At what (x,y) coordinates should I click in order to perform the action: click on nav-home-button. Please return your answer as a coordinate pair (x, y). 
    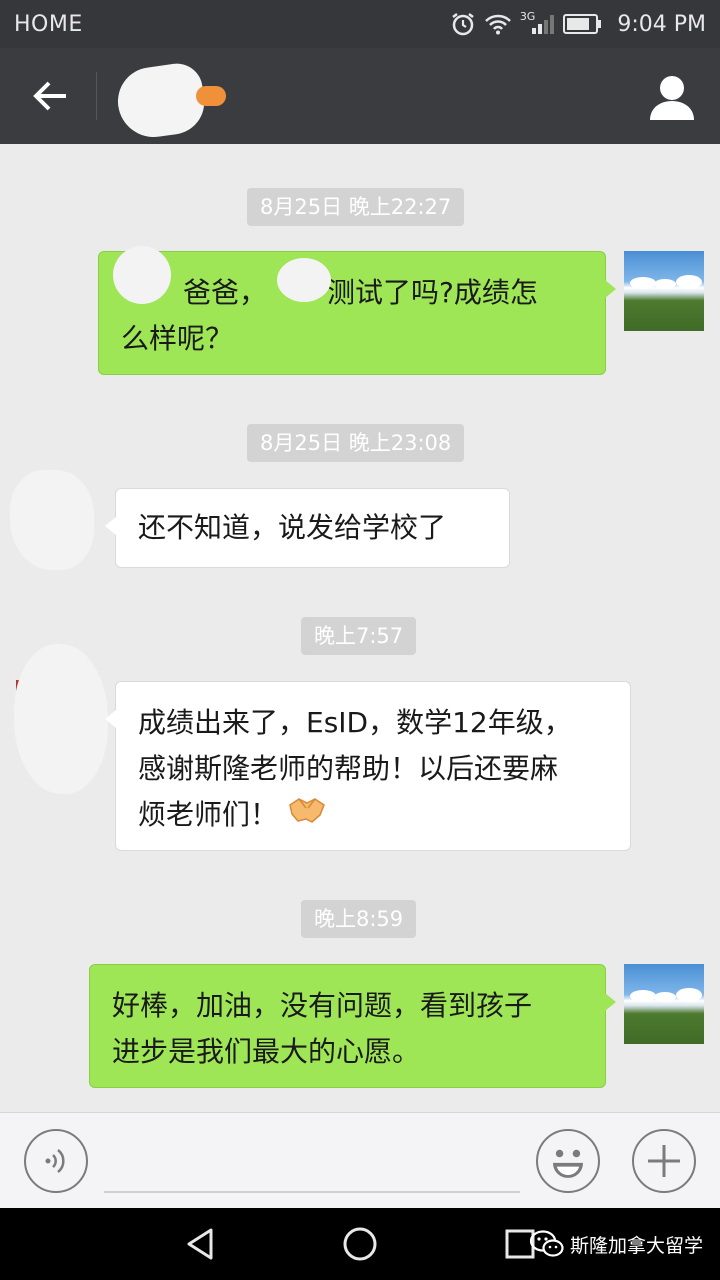
    Looking at the image, I should click on (360, 1244).